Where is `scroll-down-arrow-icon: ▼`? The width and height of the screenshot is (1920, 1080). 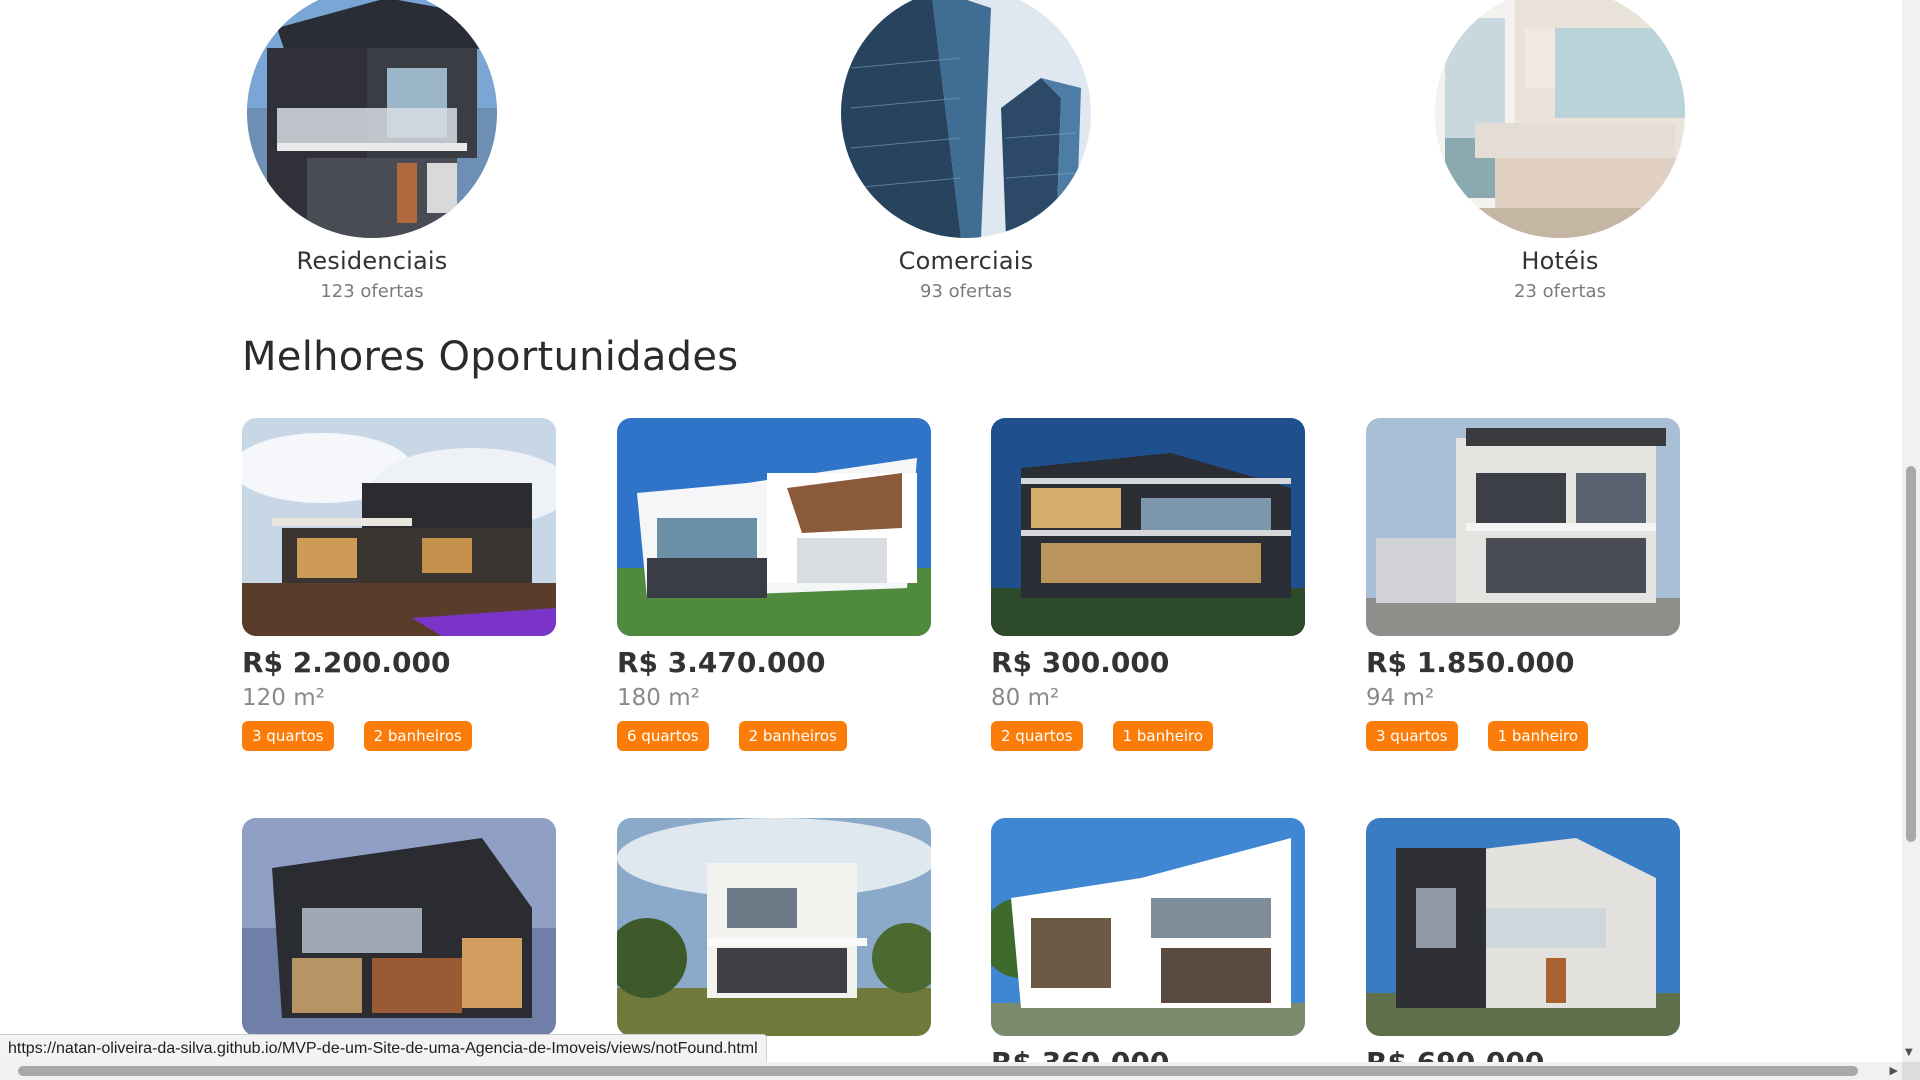 scroll-down-arrow-icon: ▼ is located at coordinates (1909, 1052).